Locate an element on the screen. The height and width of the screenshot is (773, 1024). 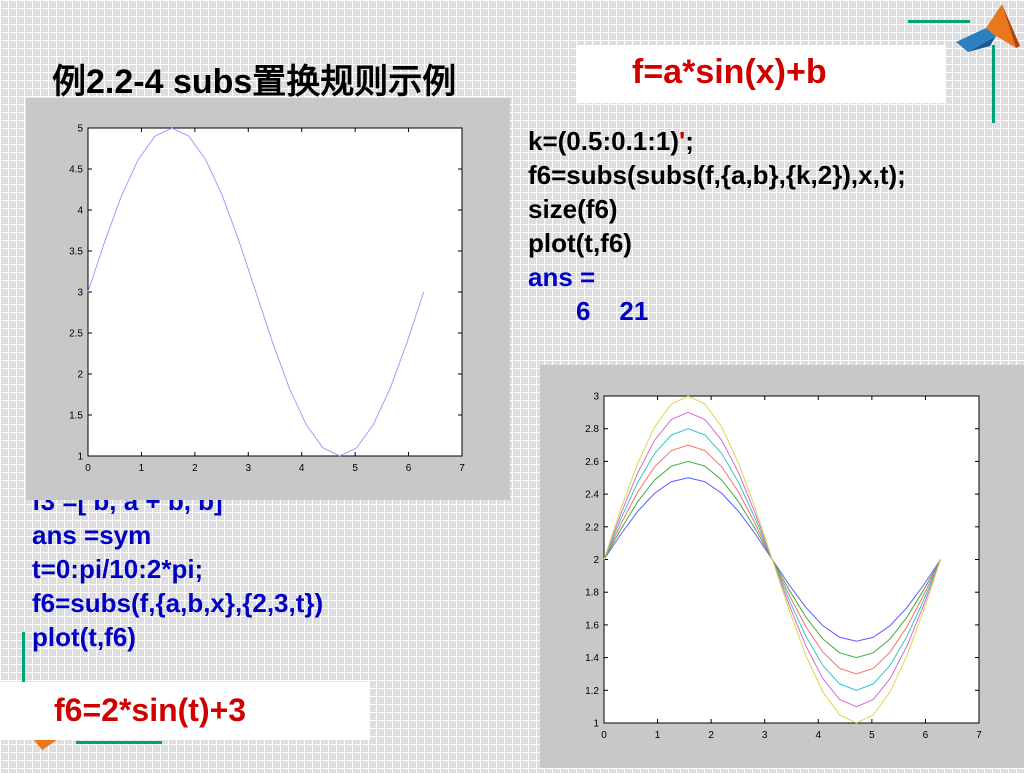
formula-box-top: f=a*sin(x)+b is located at coordinates (761, 74).